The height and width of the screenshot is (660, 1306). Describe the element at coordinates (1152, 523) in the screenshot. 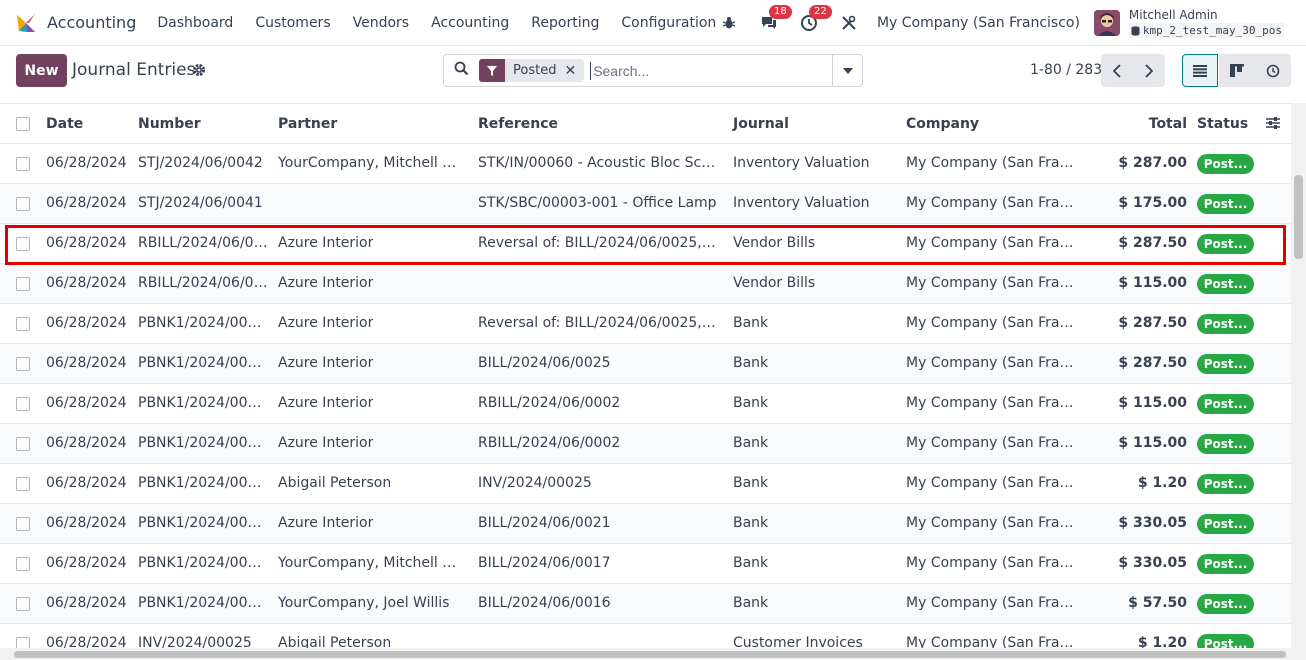

I see `cell-total: $ 330.05` at that location.